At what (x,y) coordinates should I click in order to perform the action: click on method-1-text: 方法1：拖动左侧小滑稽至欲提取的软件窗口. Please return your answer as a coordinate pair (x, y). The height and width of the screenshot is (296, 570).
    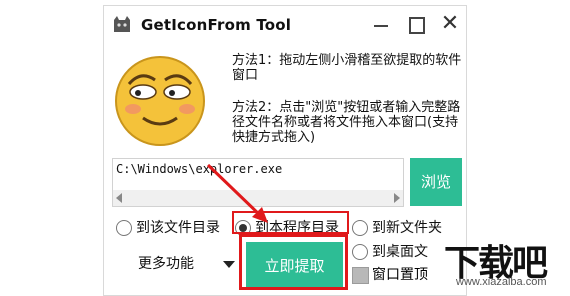
    Looking at the image, I should click on (347, 68).